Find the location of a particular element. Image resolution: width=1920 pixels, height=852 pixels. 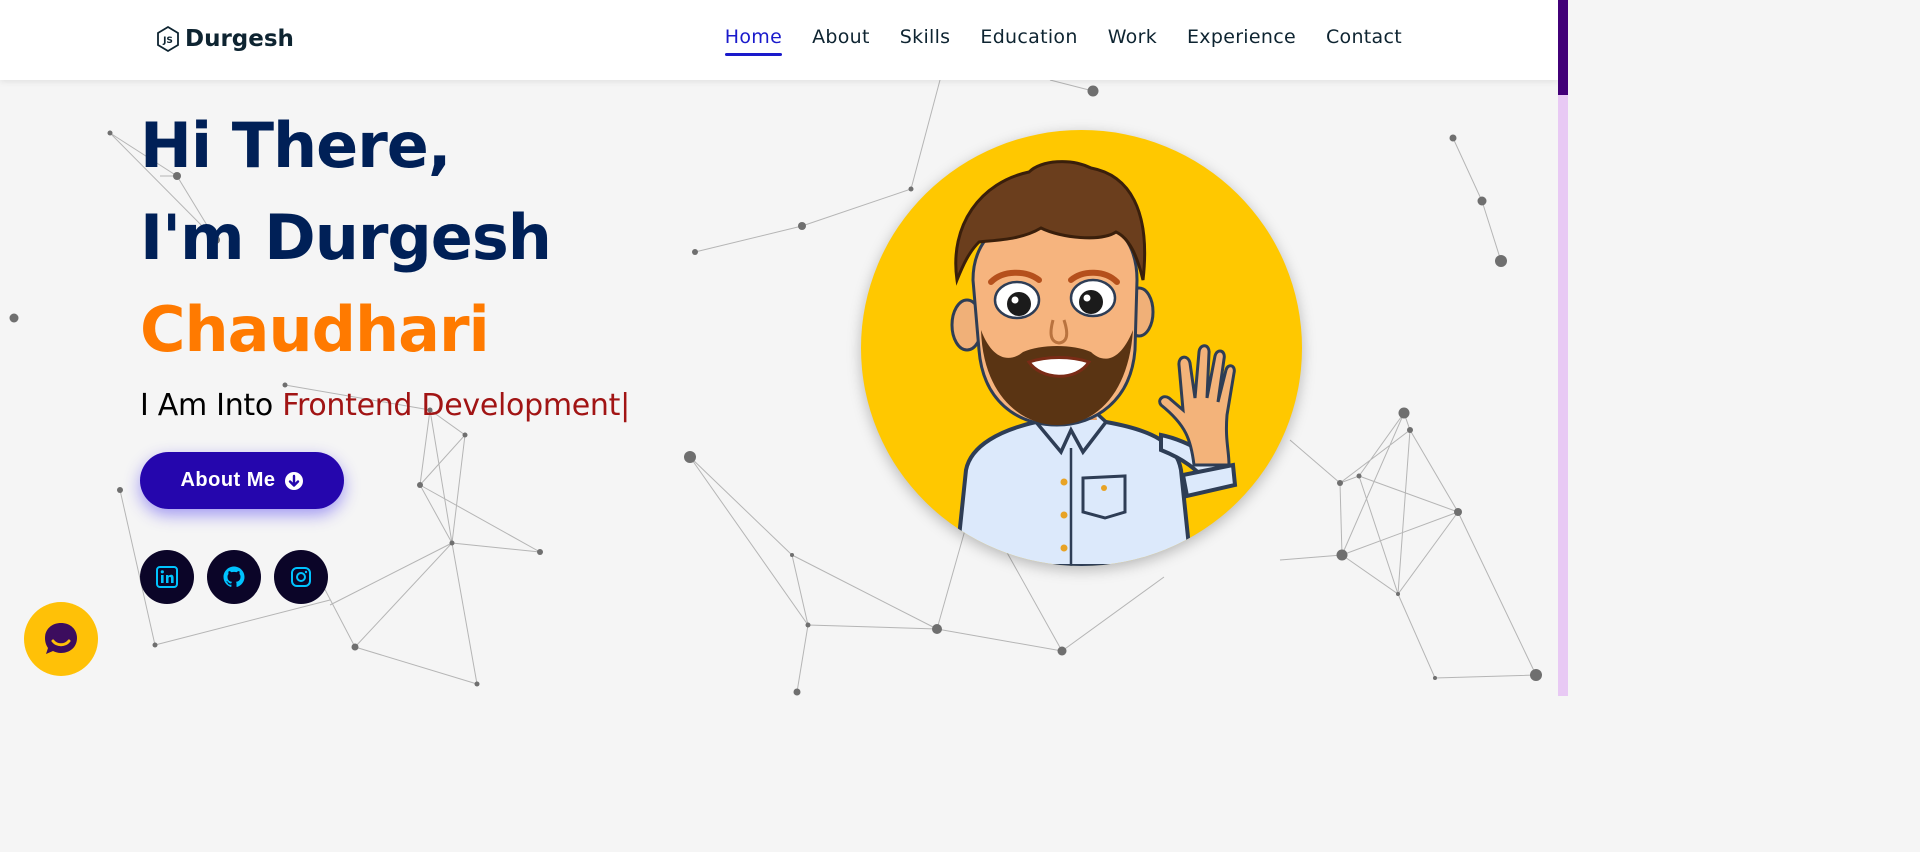

github-link is located at coordinates (234, 577).